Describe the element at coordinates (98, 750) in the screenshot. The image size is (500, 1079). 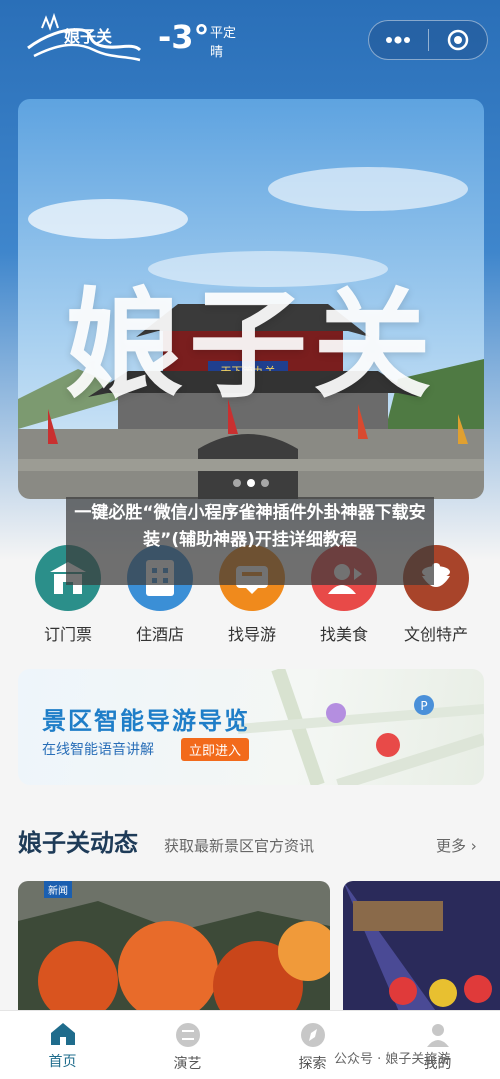
I see `guide-subtitle: 在线智能语音讲解` at that location.